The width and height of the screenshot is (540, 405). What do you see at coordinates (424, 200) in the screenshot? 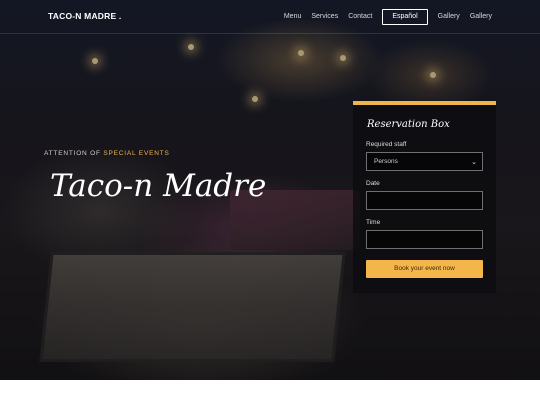
I see `date-input` at bounding box center [424, 200].